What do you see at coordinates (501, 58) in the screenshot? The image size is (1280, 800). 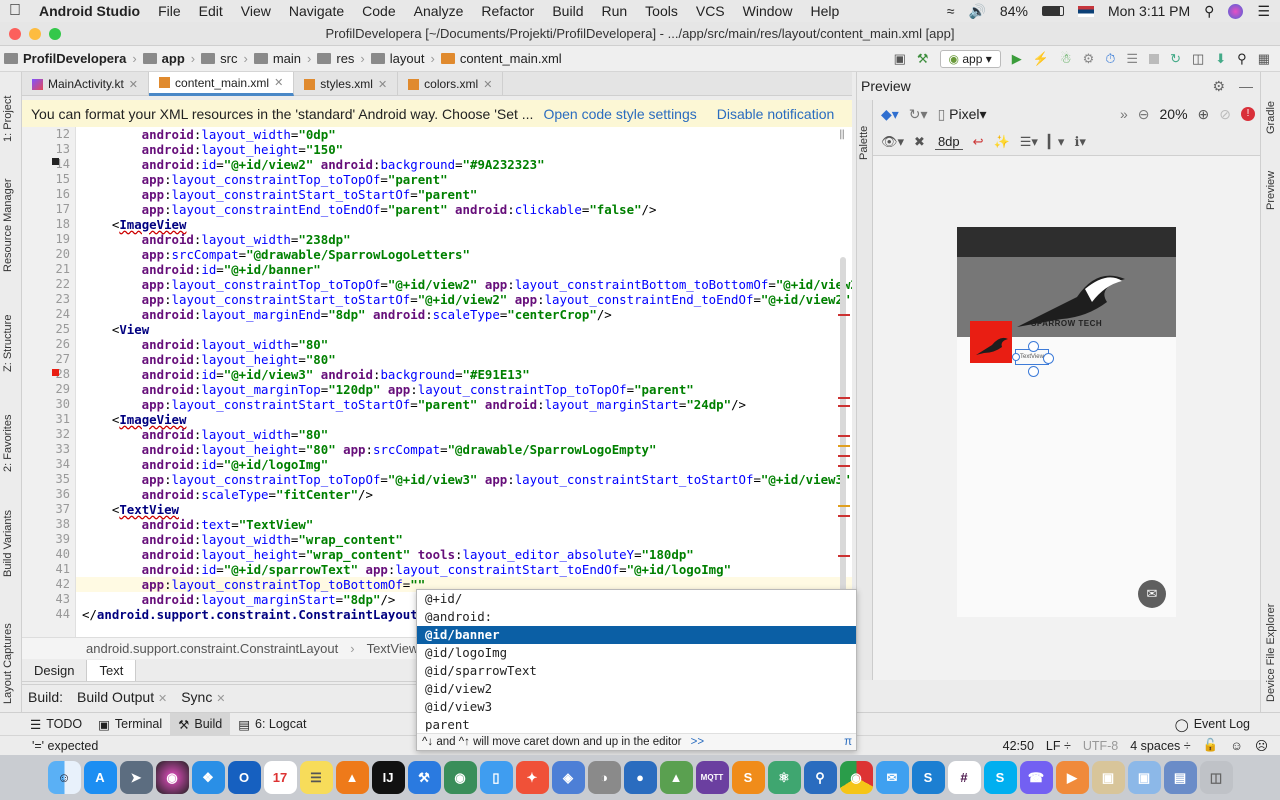 I see `crumb-file: content_main.xml` at bounding box center [501, 58].